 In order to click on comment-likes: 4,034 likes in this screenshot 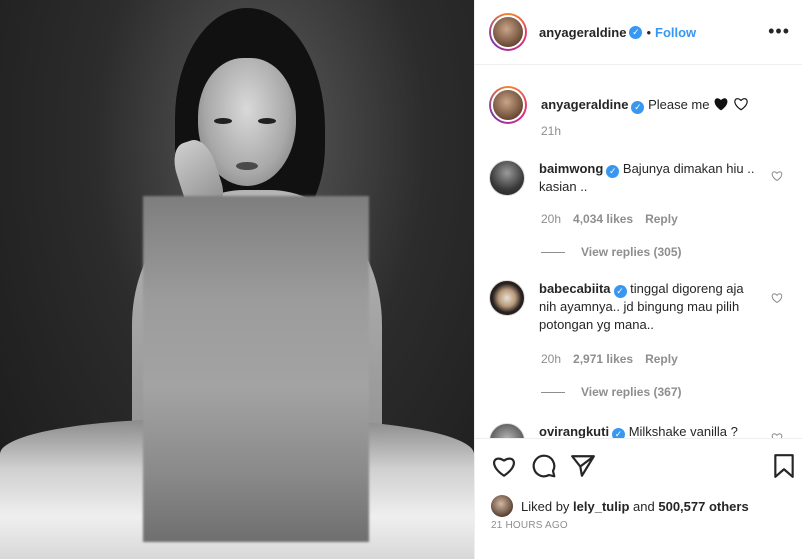, I will do `click(603, 219)`.